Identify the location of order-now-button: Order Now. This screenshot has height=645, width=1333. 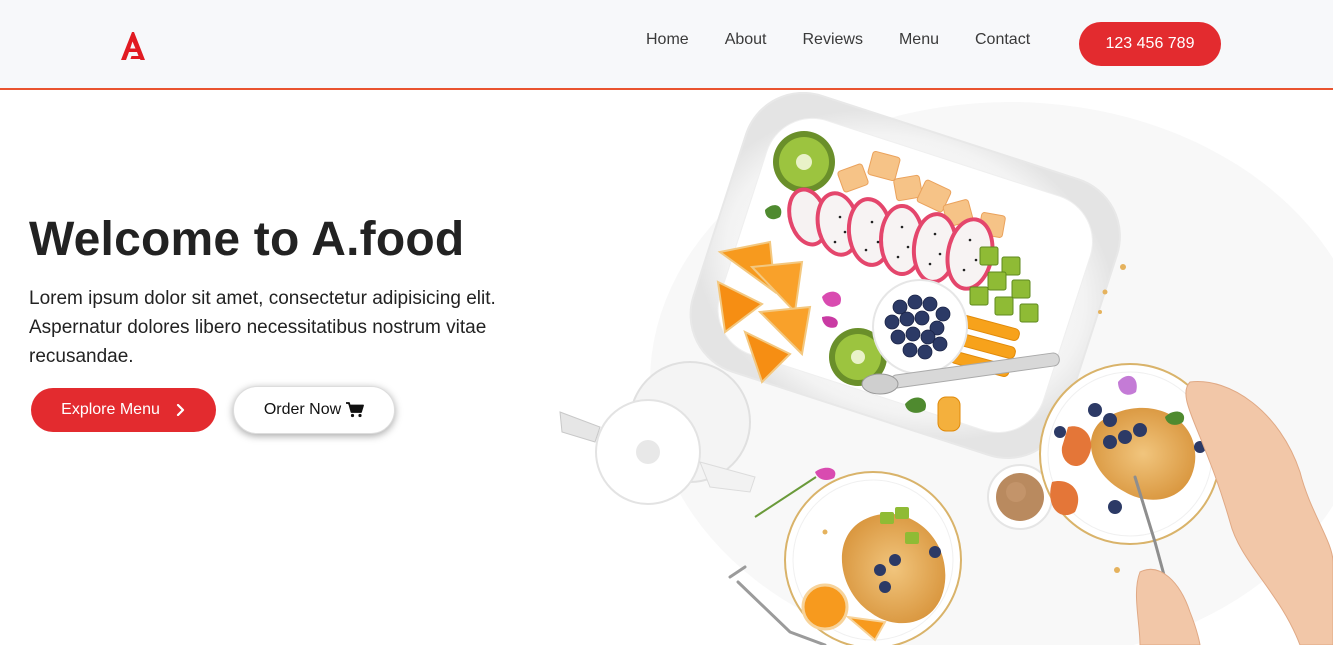
(314, 410).